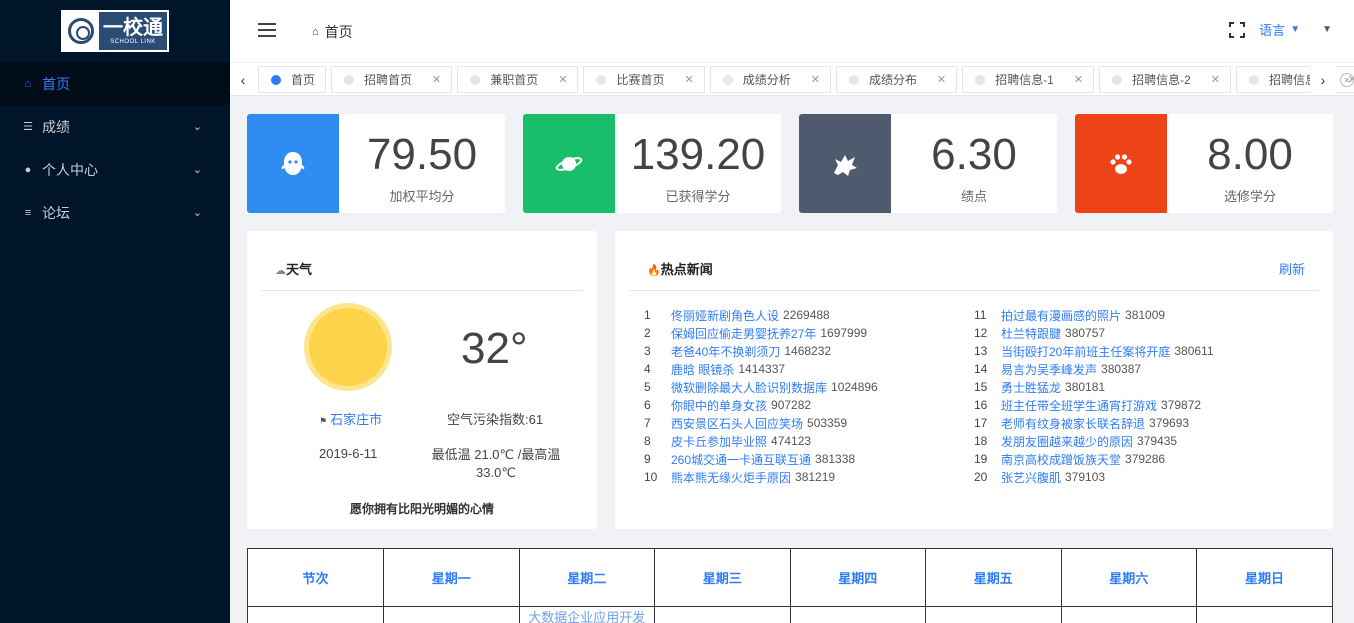 The height and width of the screenshot is (623, 1354). Describe the element at coordinates (725, 315) in the screenshot. I see `news-link: 佟丽娅新剧角色人设` at that location.